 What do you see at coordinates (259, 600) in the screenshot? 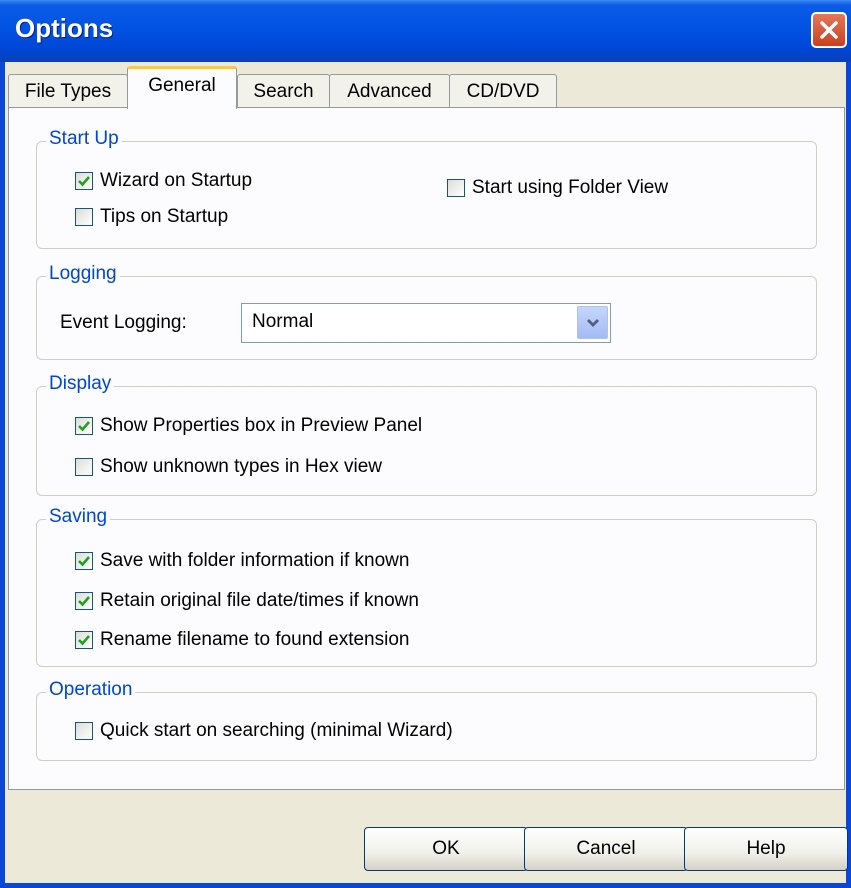
I see `retain-dates-label: Retain original file date/times if known` at bounding box center [259, 600].